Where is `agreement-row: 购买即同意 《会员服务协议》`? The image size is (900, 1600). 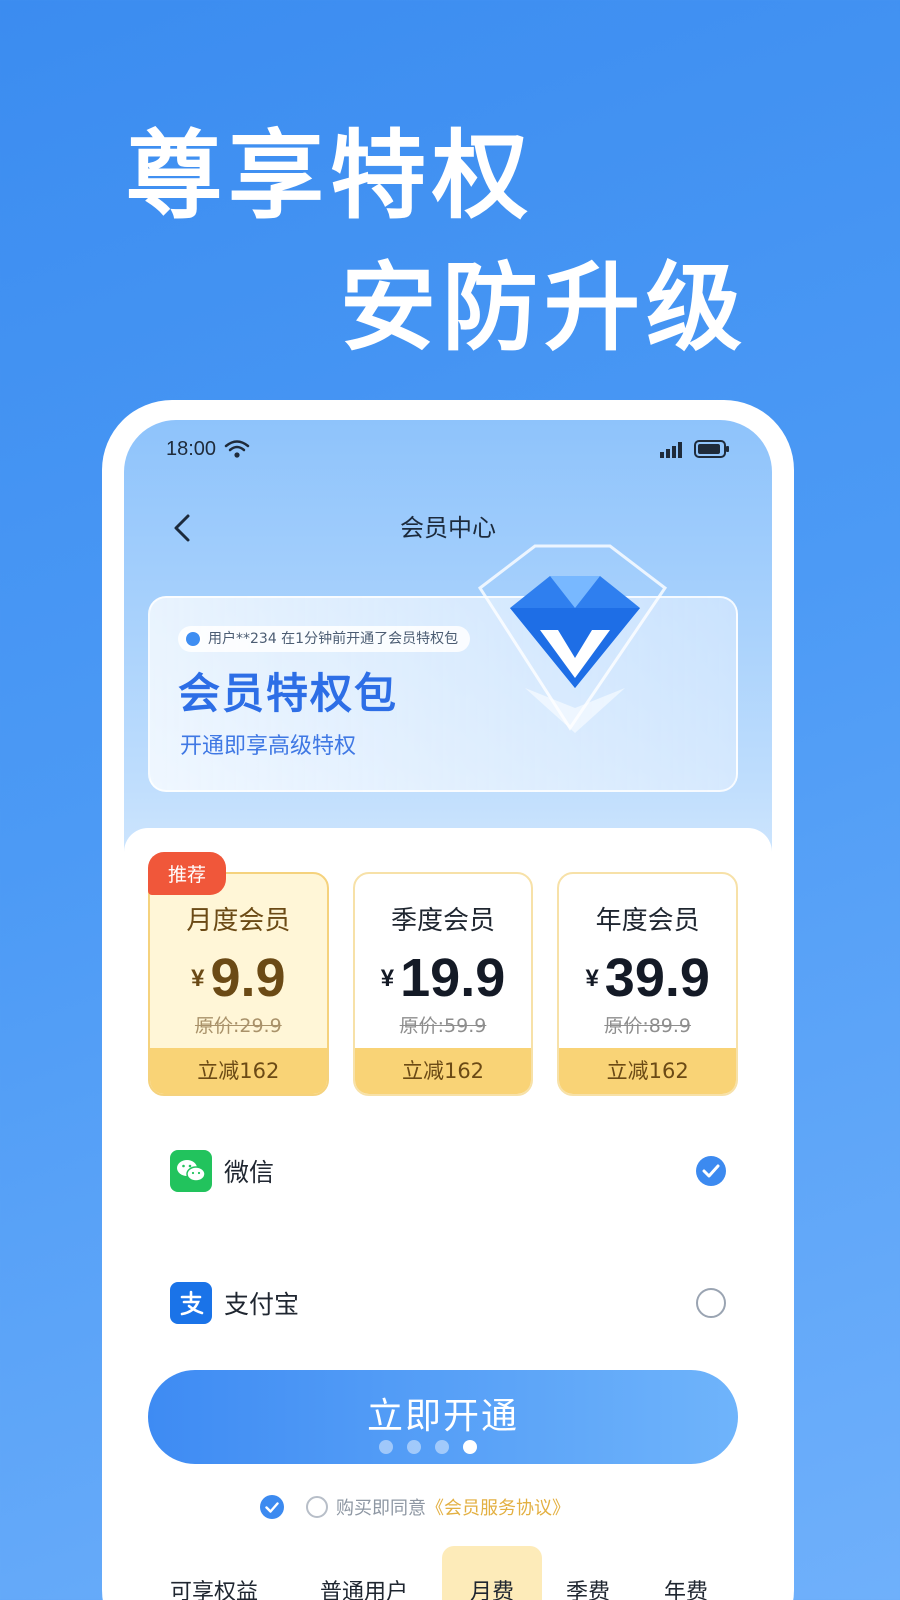
agreement-row: 购买即同意 《会员服务协议》 is located at coordinates (415, 1507).